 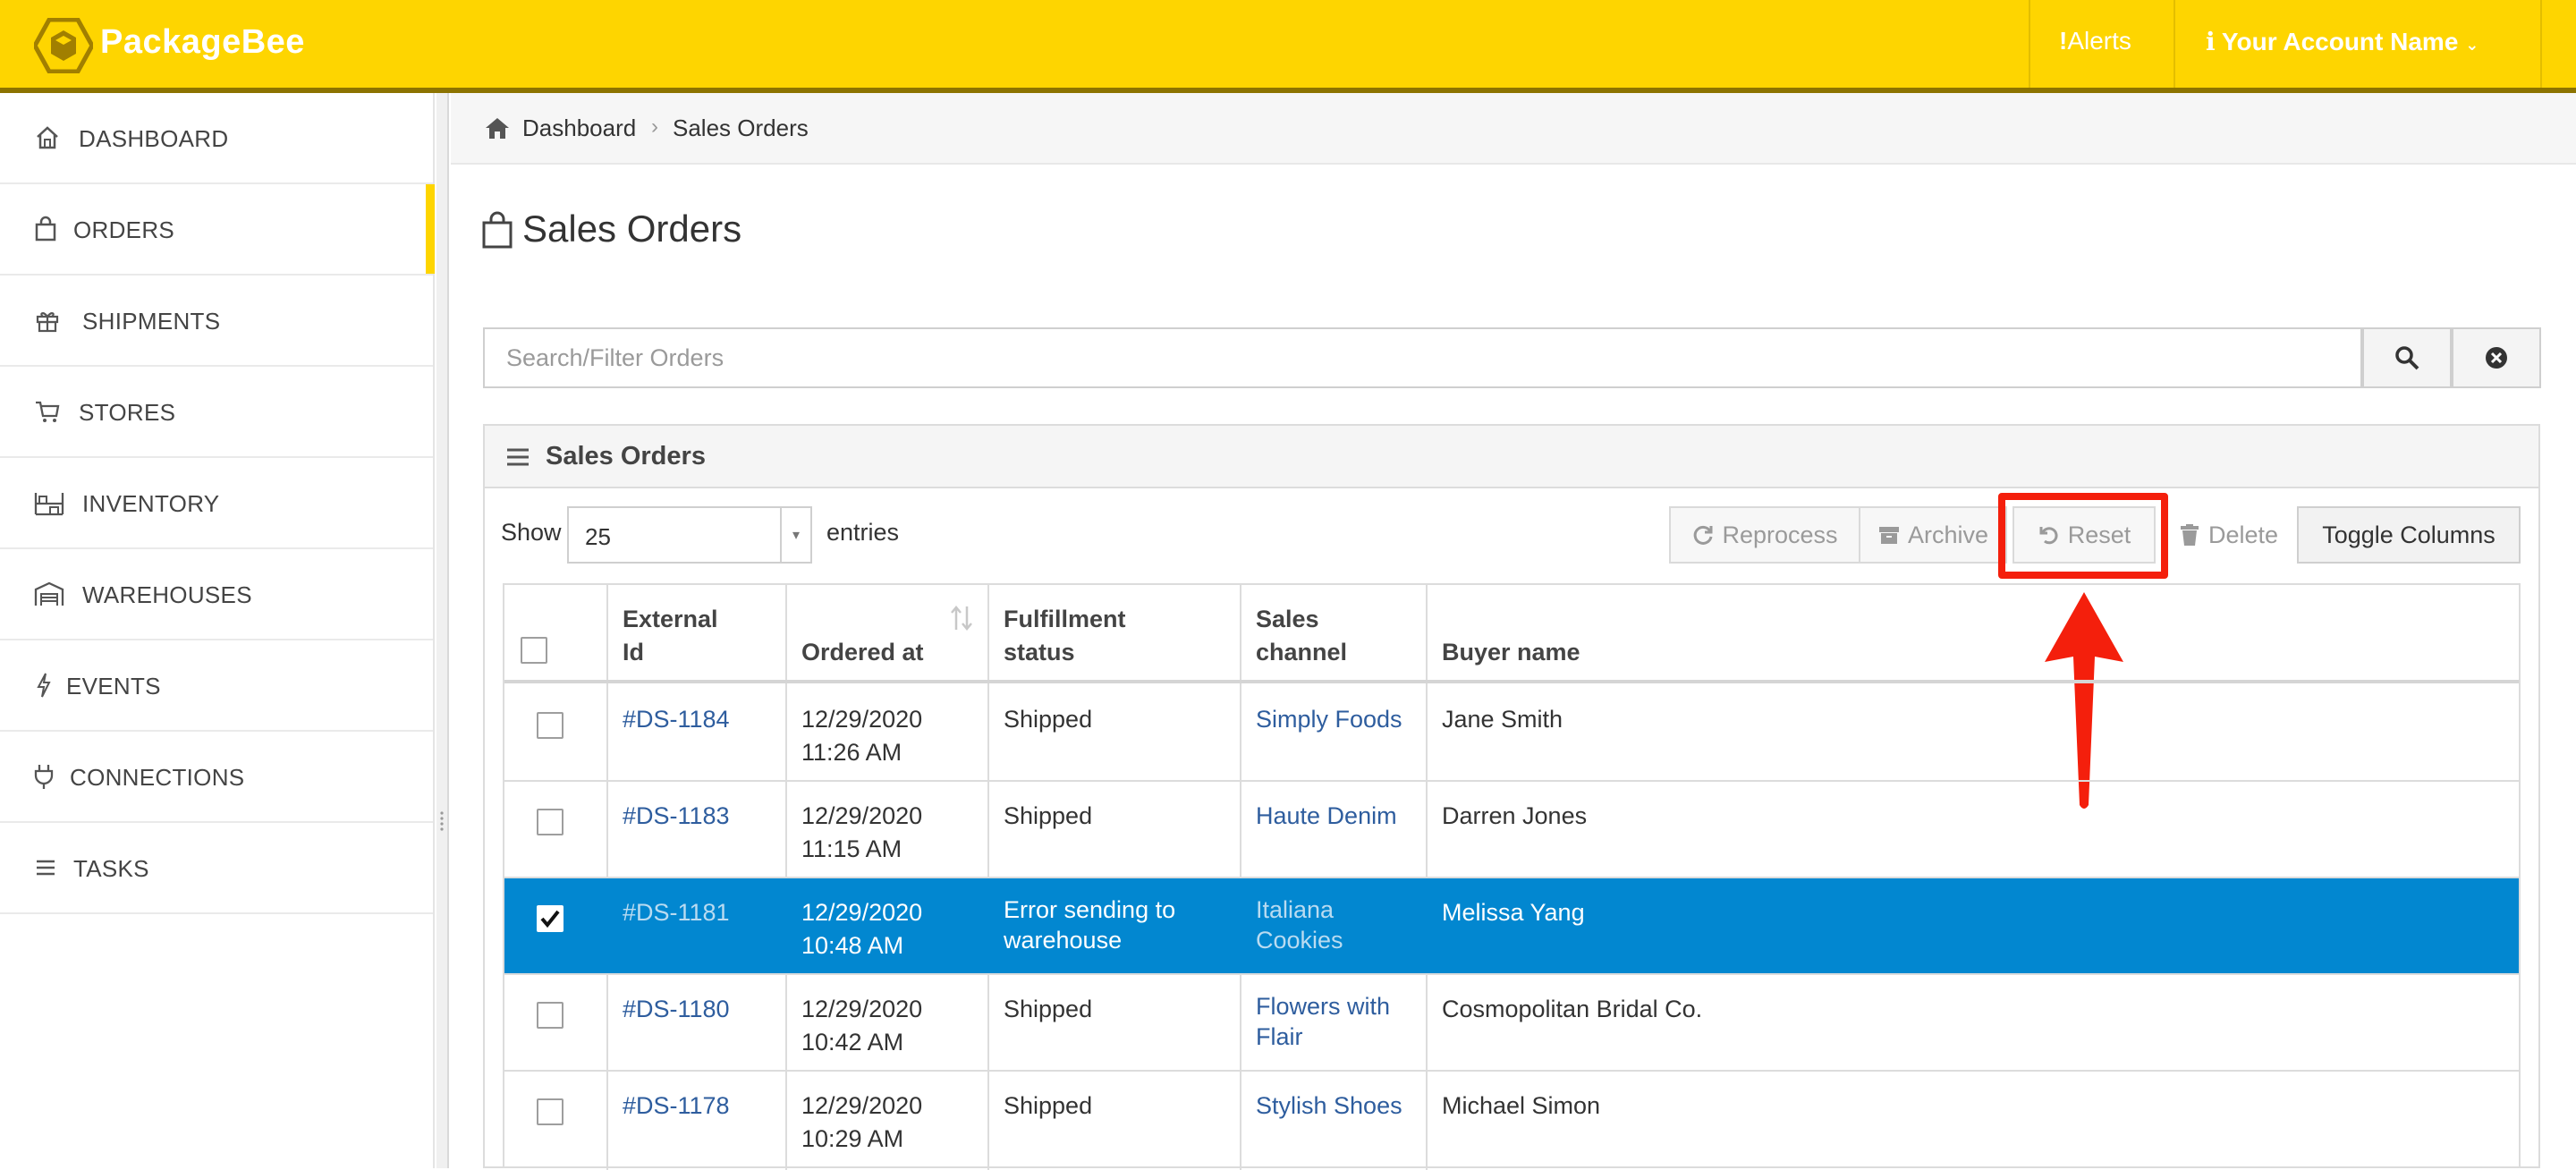 I want to click on column-header-external-id: External Id, so click(x=670, y=636).